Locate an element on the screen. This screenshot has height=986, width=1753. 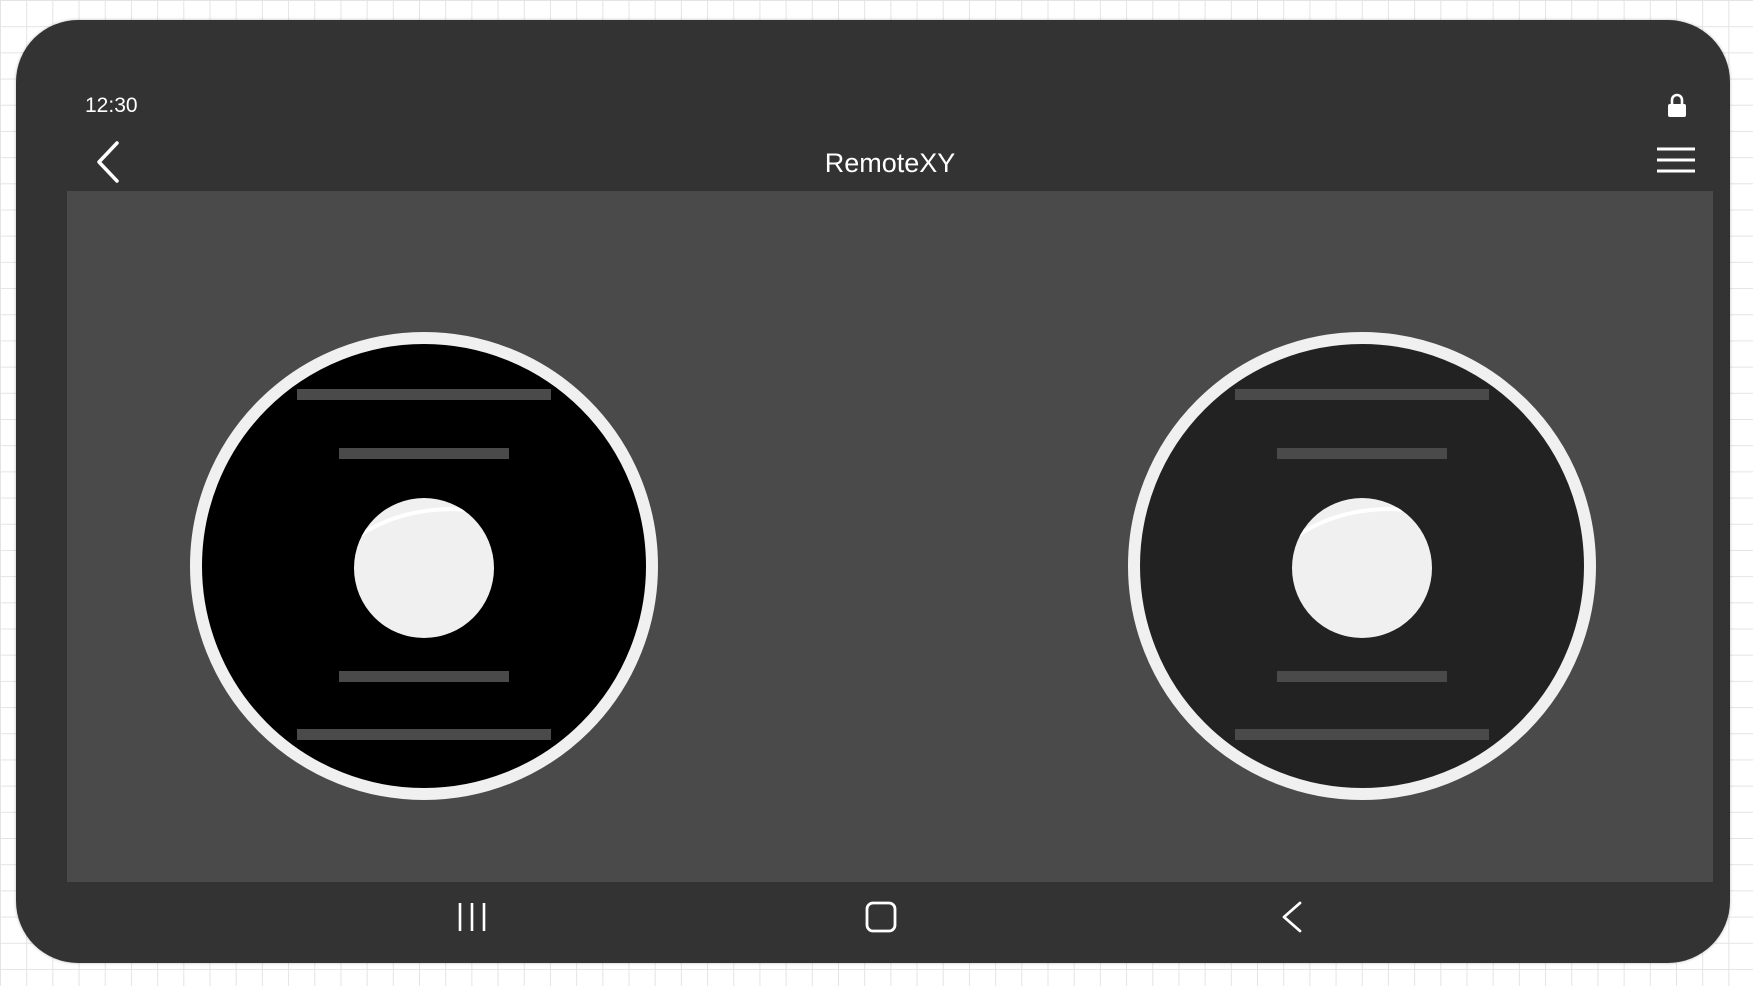
nav-back-icon is located at coordinates (1292, 917).